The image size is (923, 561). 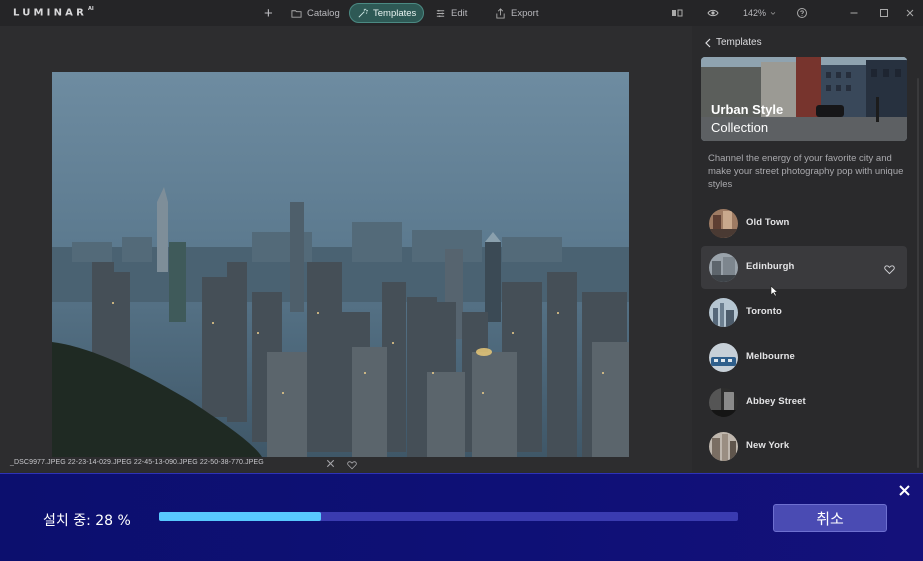 What do you see at coordinates (804, 99) in the screenshot?
I see `collection-hero-image: Urban Style Collection` at bounding box center [804, 99].